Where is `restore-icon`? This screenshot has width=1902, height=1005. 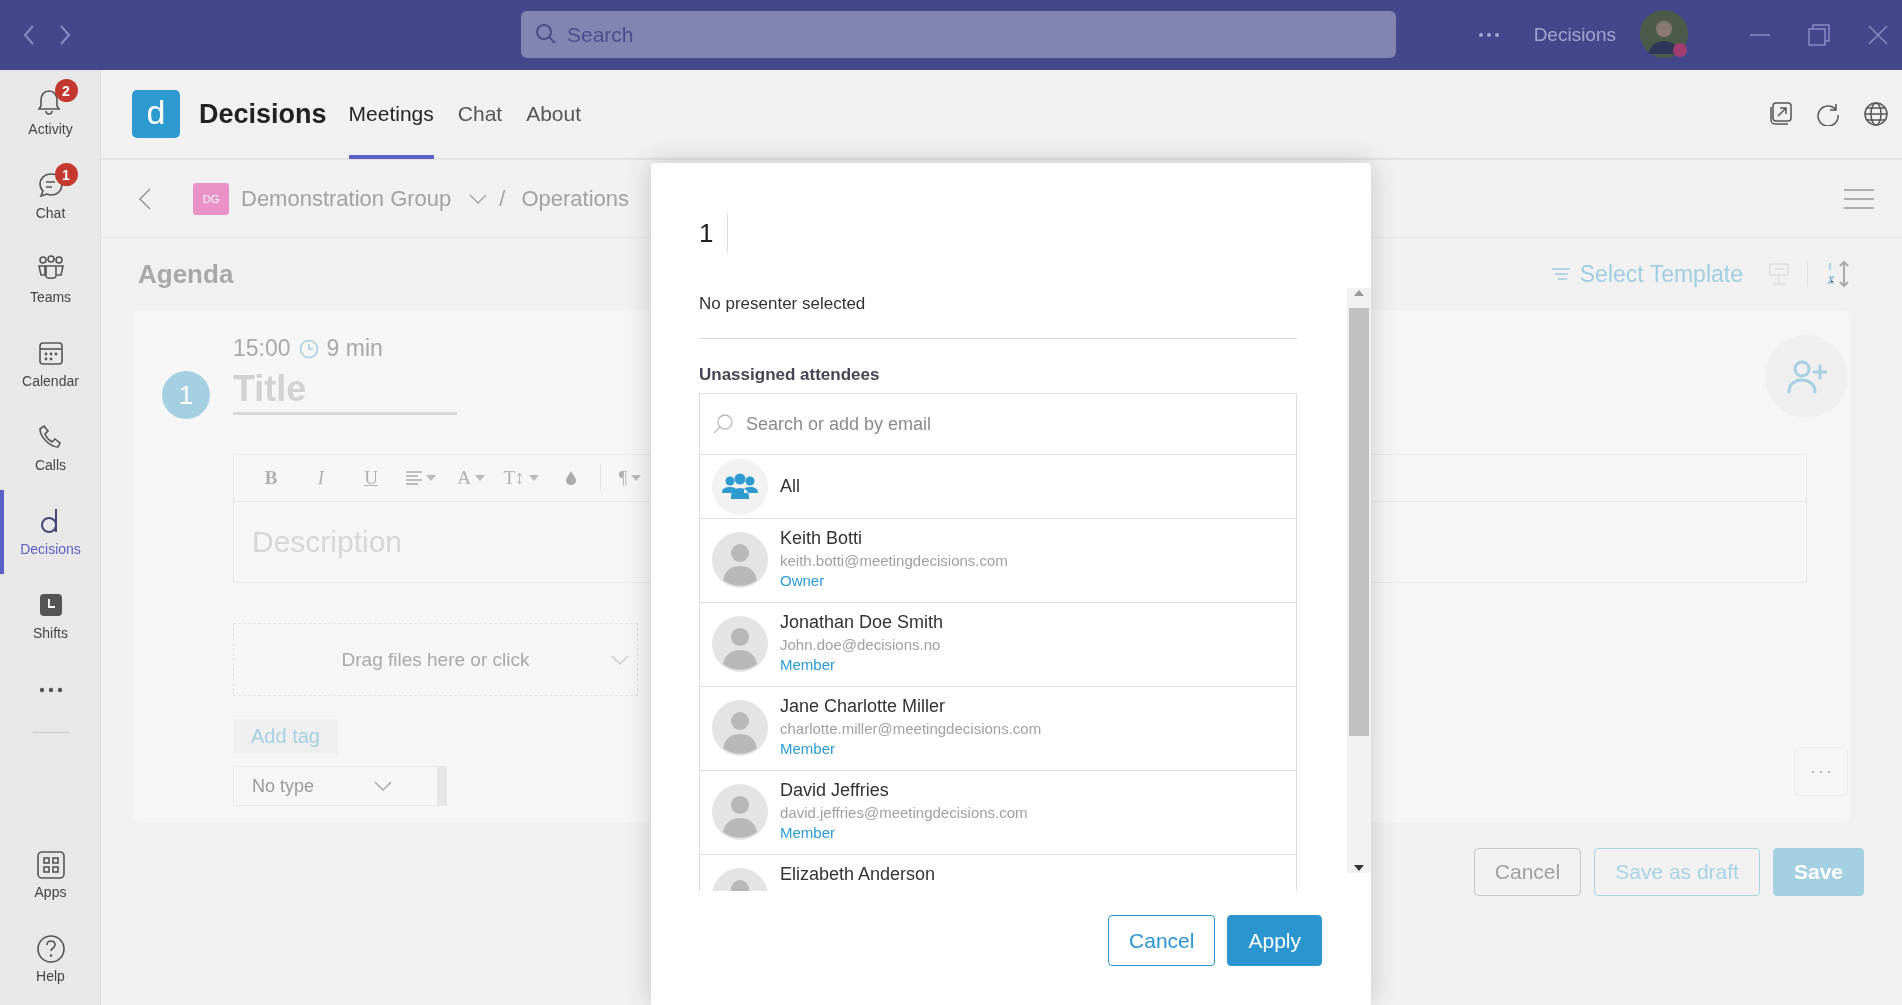
restore-icon is located at coordinates (1819, 35).